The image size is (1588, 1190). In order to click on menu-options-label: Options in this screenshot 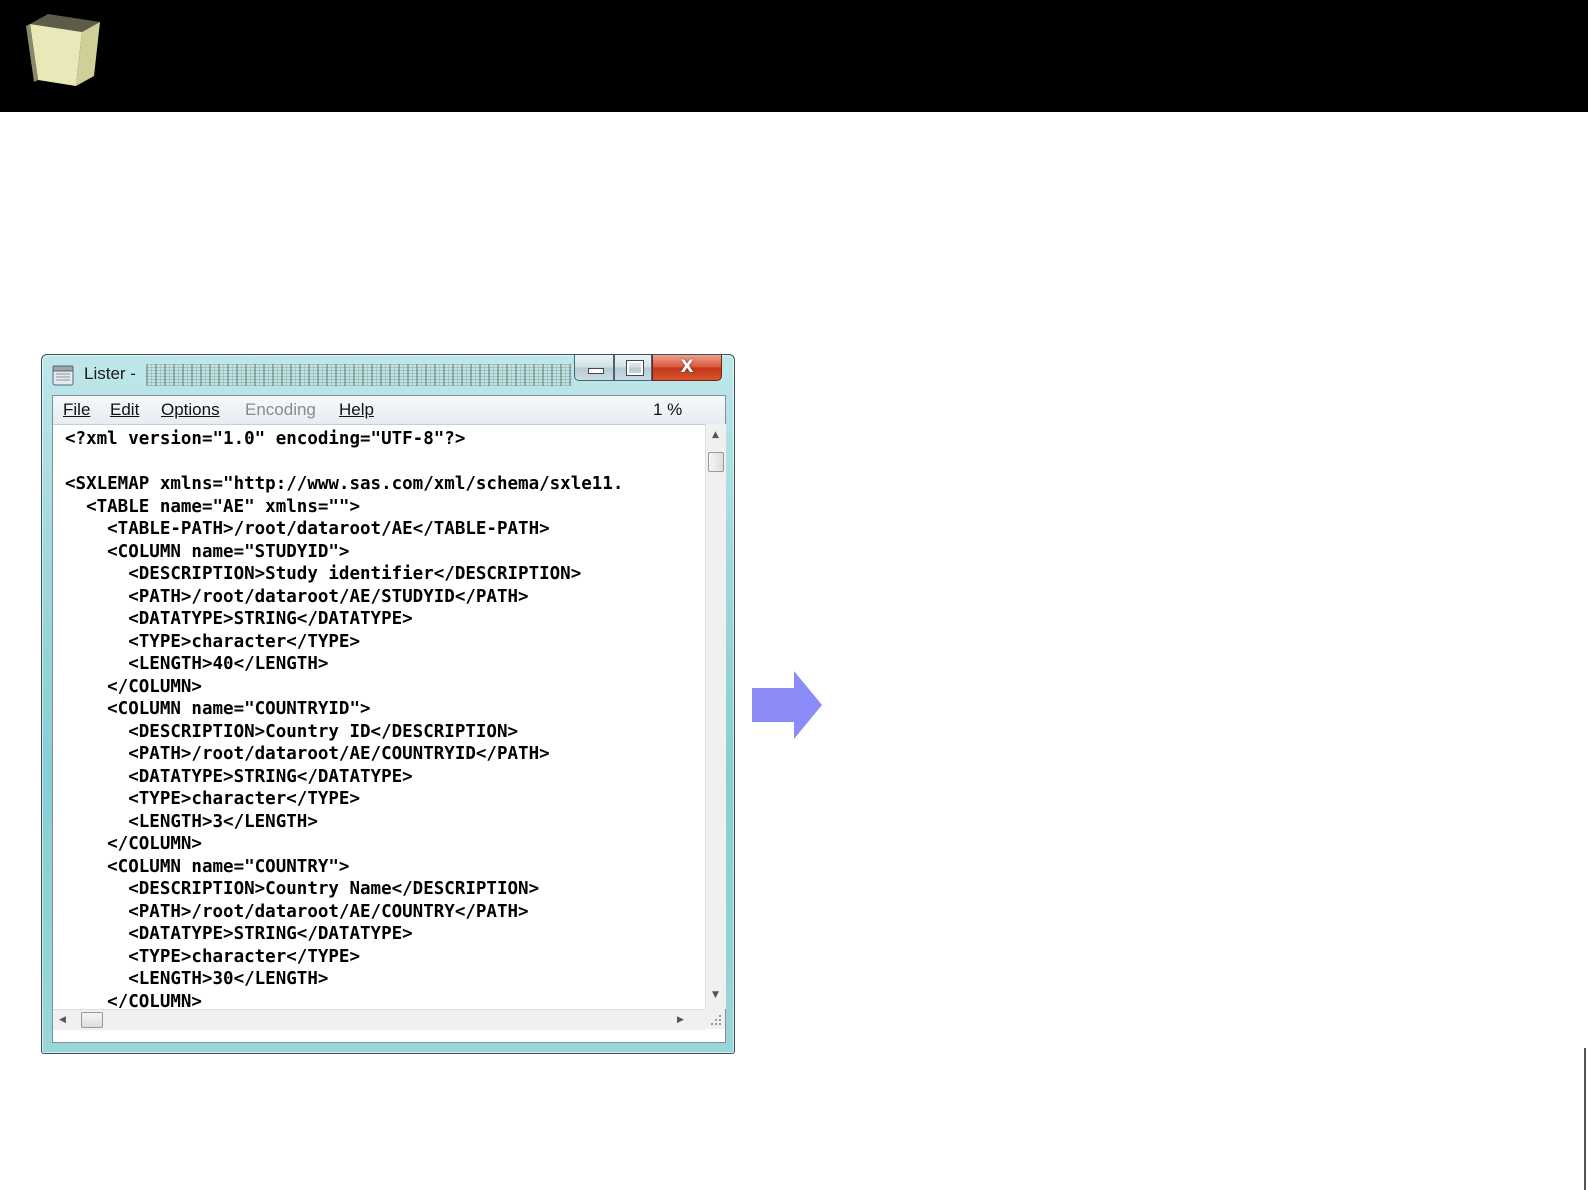, I will do `click(190, 409)`.